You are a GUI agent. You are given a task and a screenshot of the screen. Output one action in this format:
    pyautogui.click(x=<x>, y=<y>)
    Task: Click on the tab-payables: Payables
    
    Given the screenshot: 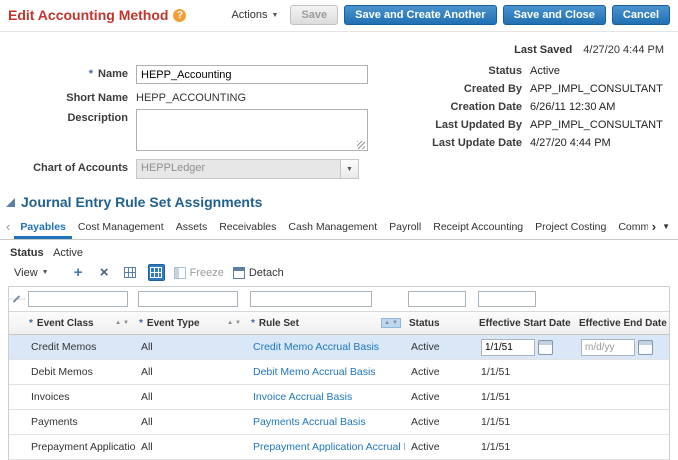 What is the action you would take?
    pyautogui.click(x=43, y=227)
    